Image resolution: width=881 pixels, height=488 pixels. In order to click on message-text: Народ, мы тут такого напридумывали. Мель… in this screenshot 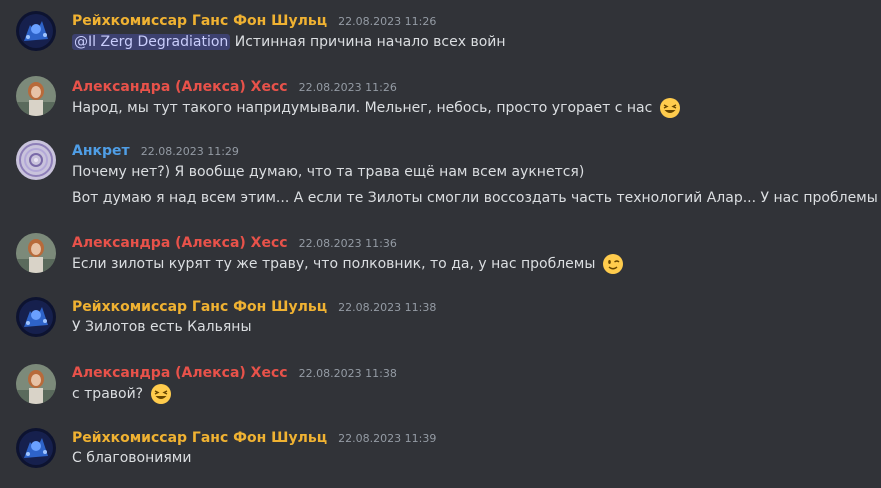, I will do `click(362, 108)`.